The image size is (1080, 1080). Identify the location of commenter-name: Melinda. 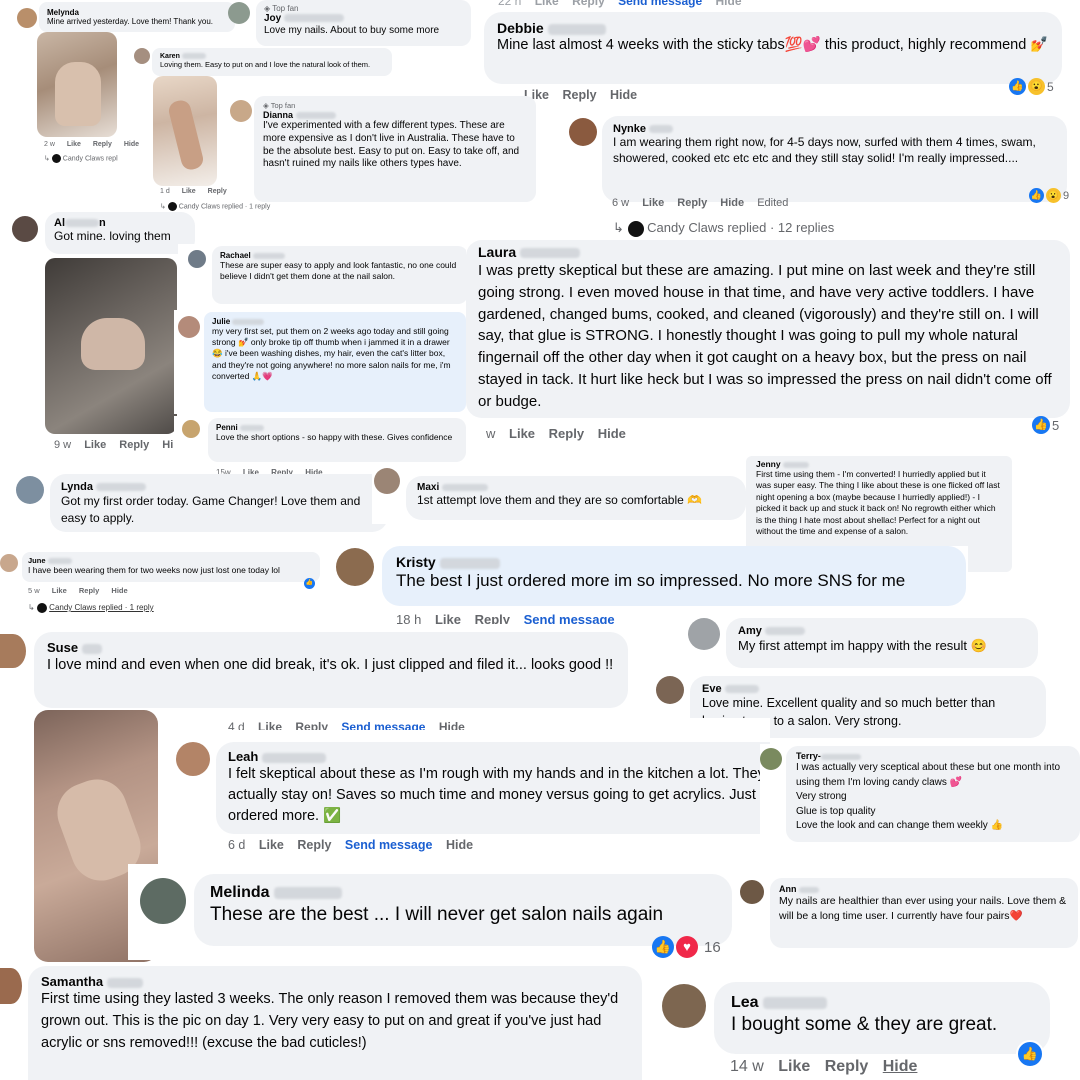
(463, 893).